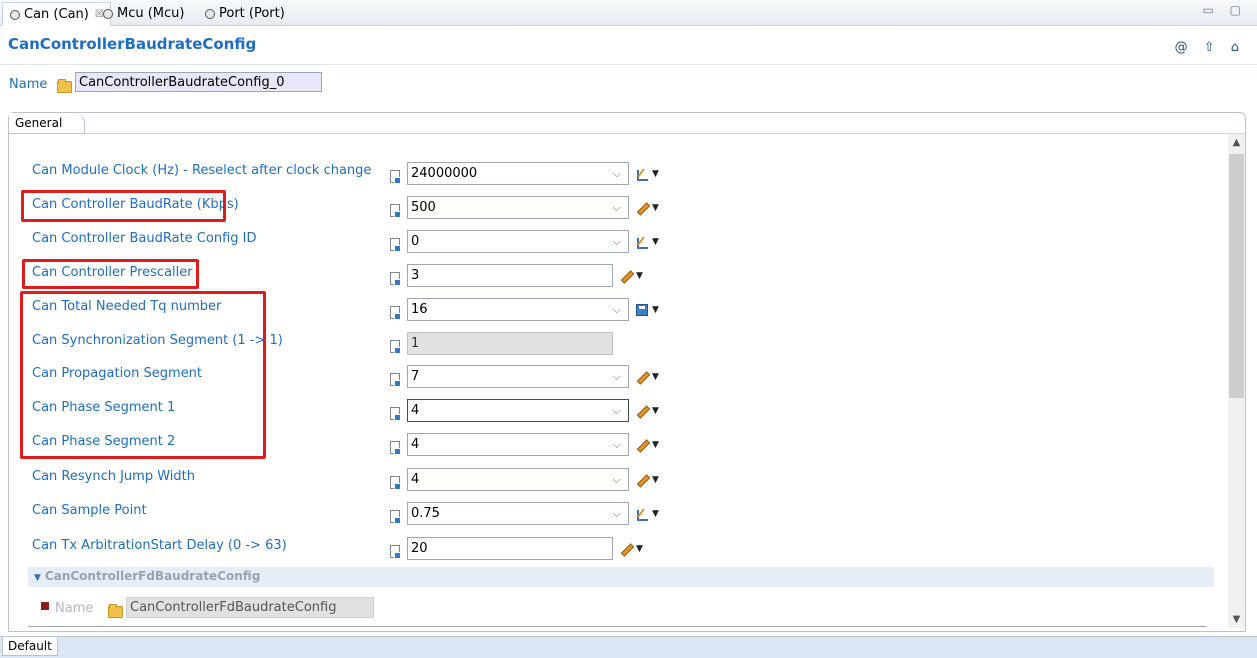  What do you see at coordinates (510, 548) in the screenshot?
I see `param-input: 20` at bounding box center [510, 548].